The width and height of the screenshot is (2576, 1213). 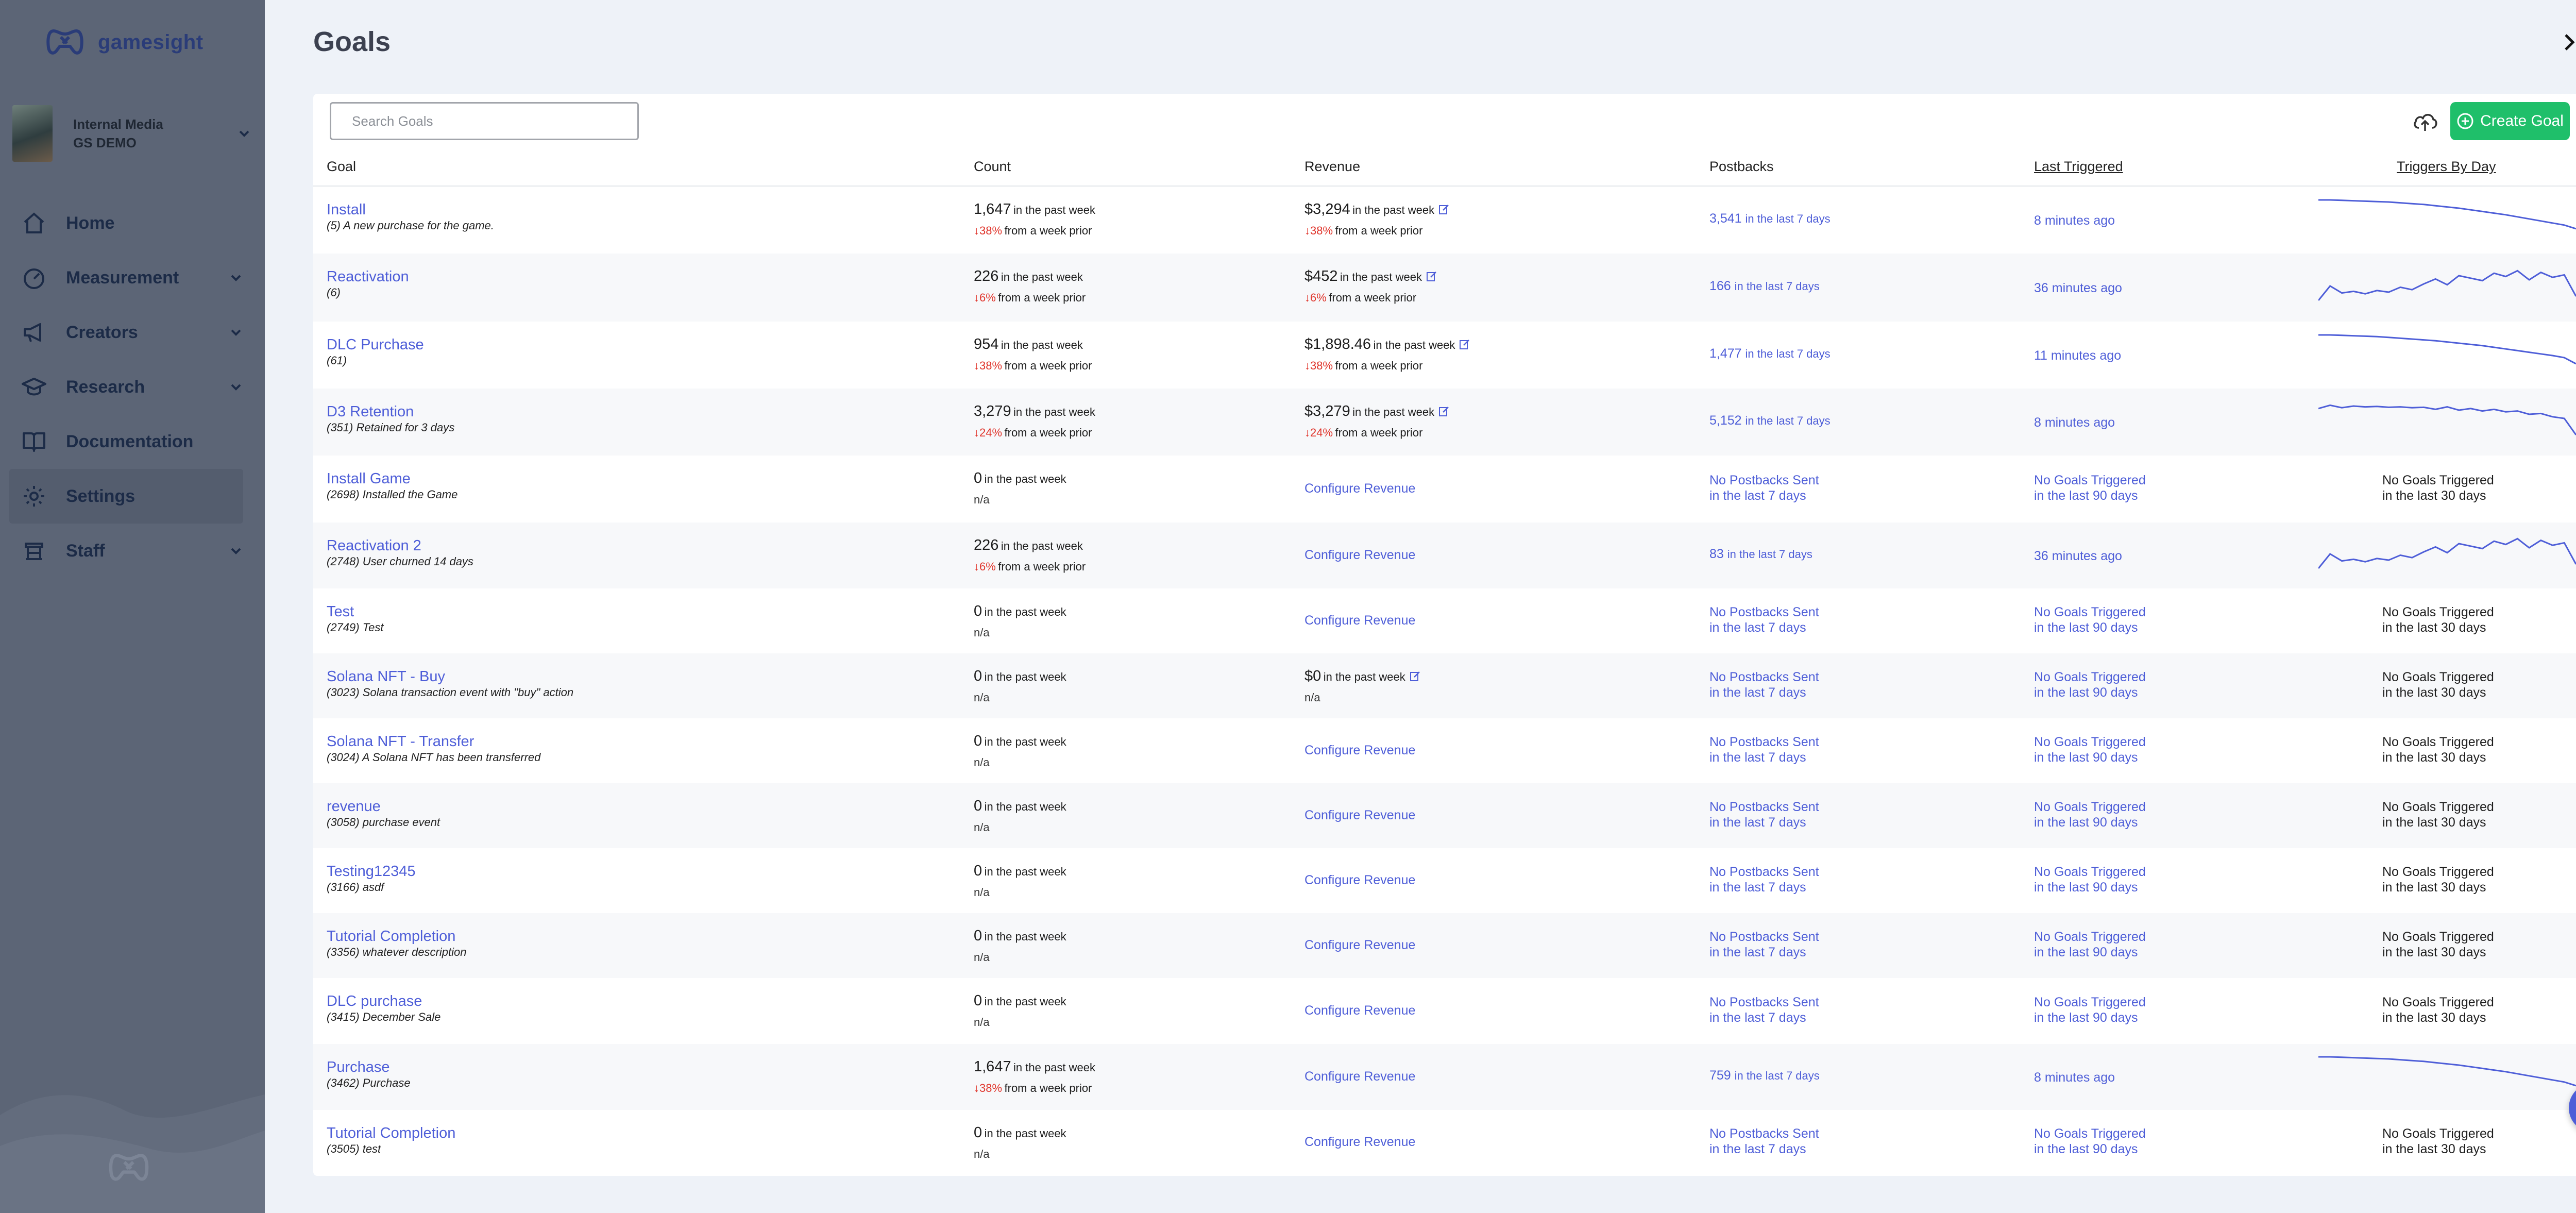 What do you see at coordinates (132, 551) in the screenshot?
I see `sidebar-item-staff: Staff` at bounding box center [132, 551].